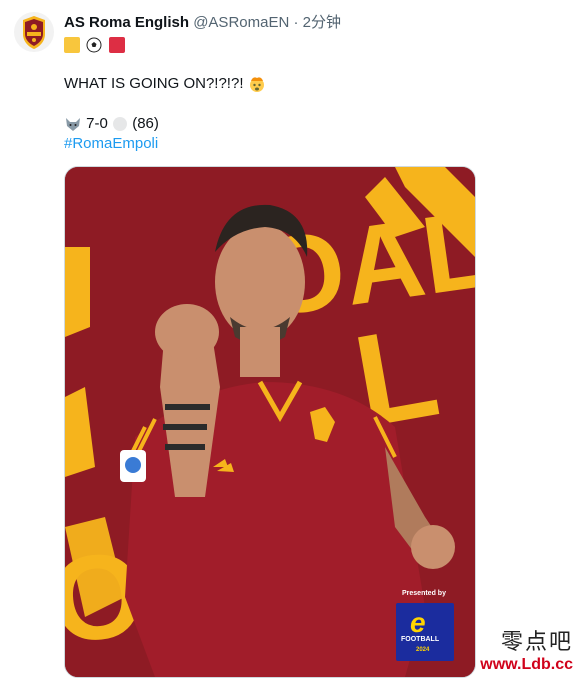 Image resolution: width=581 pixels, height=680 pixels. I want to click on efootball-logo: e FOOTBALL 2024, so click(425, 632).